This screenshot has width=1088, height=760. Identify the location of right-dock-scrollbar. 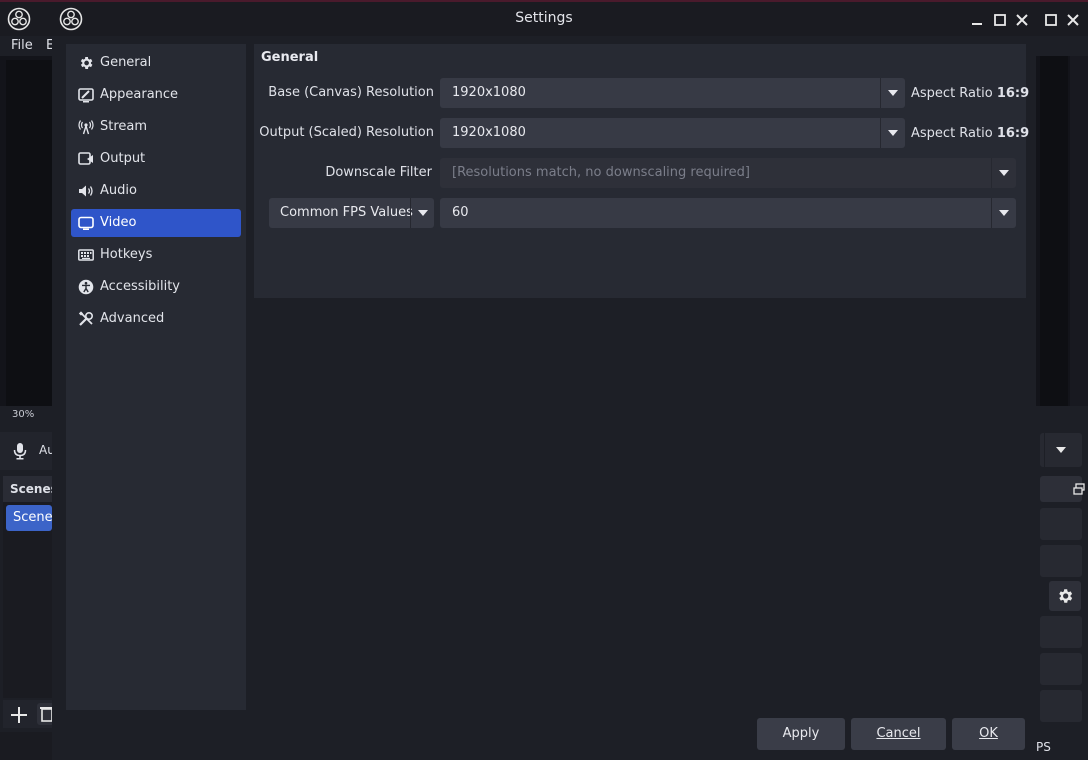
(1079, 231).